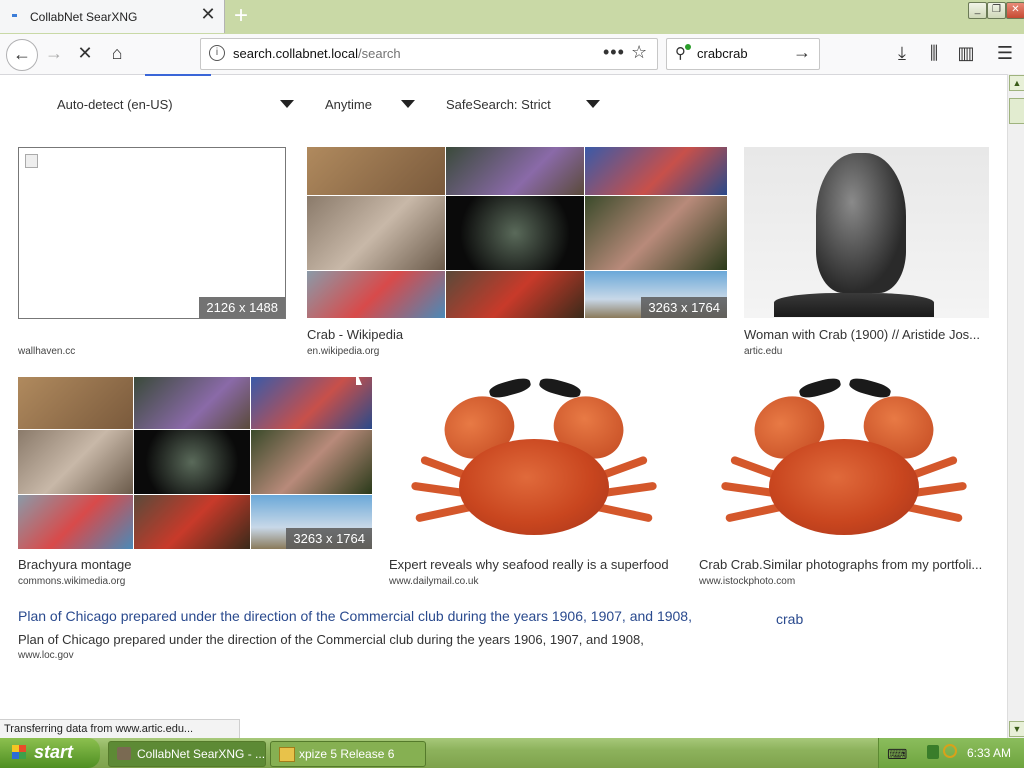 The width and height of the screenshot is (1024, 768). Describe the element at coordinates (763, 351) in the screenshot. I see `result-source: artic.edu` at that location.